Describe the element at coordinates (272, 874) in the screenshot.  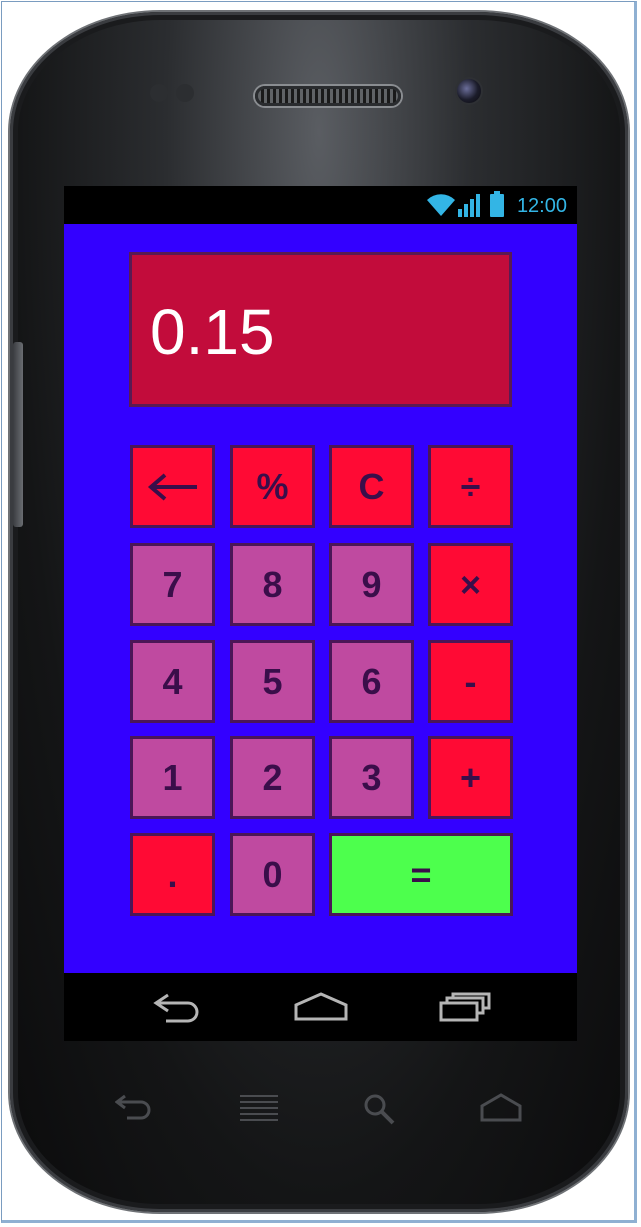
I see `digit-0-button: 0` at that location.